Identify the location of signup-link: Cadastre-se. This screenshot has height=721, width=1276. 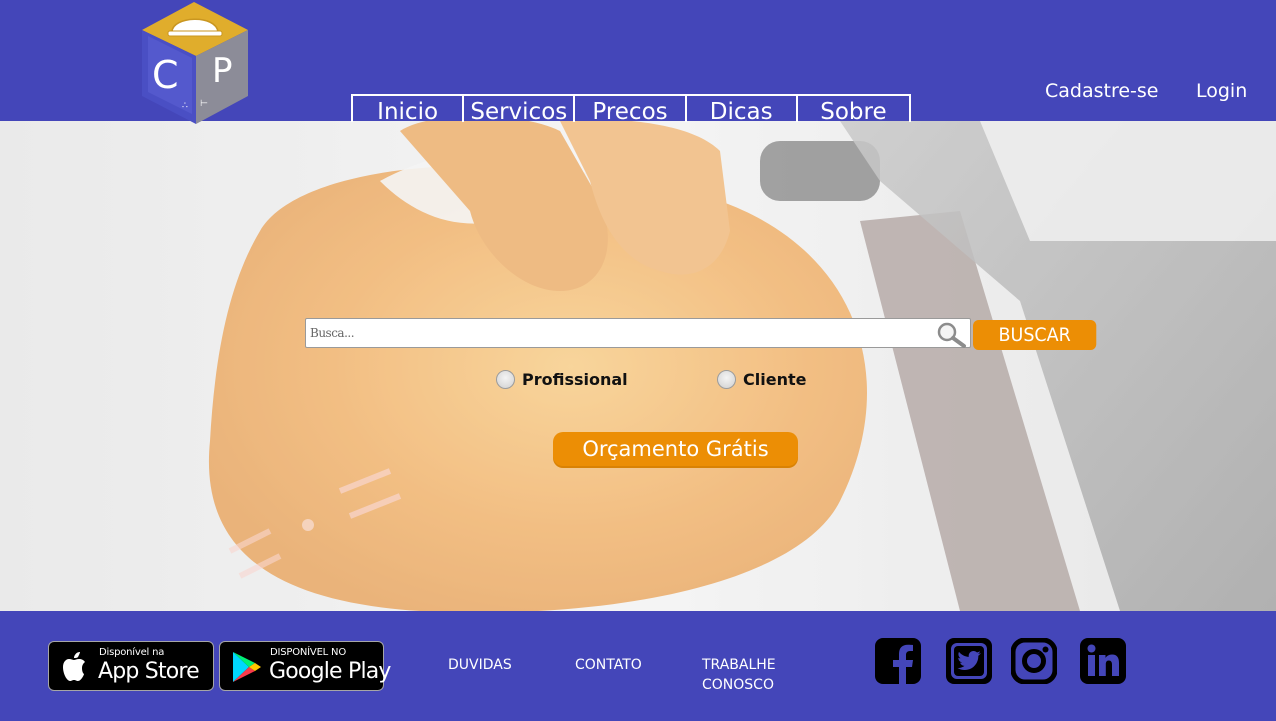
(1102, 91).